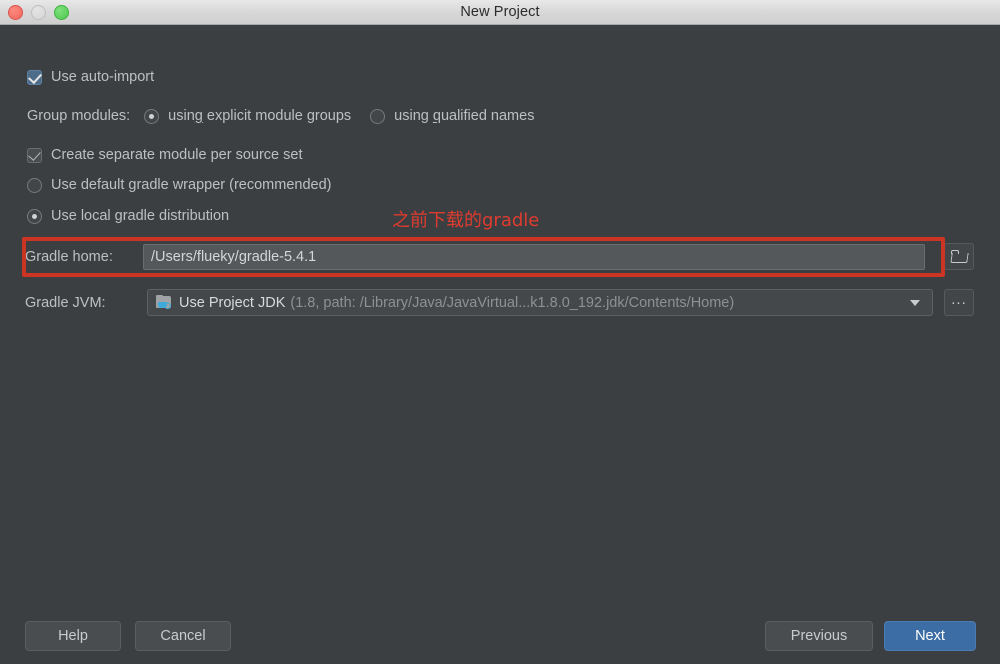  Describe the element at coordinates (15, 12) in the screenshot. I see `close-button` at that location.